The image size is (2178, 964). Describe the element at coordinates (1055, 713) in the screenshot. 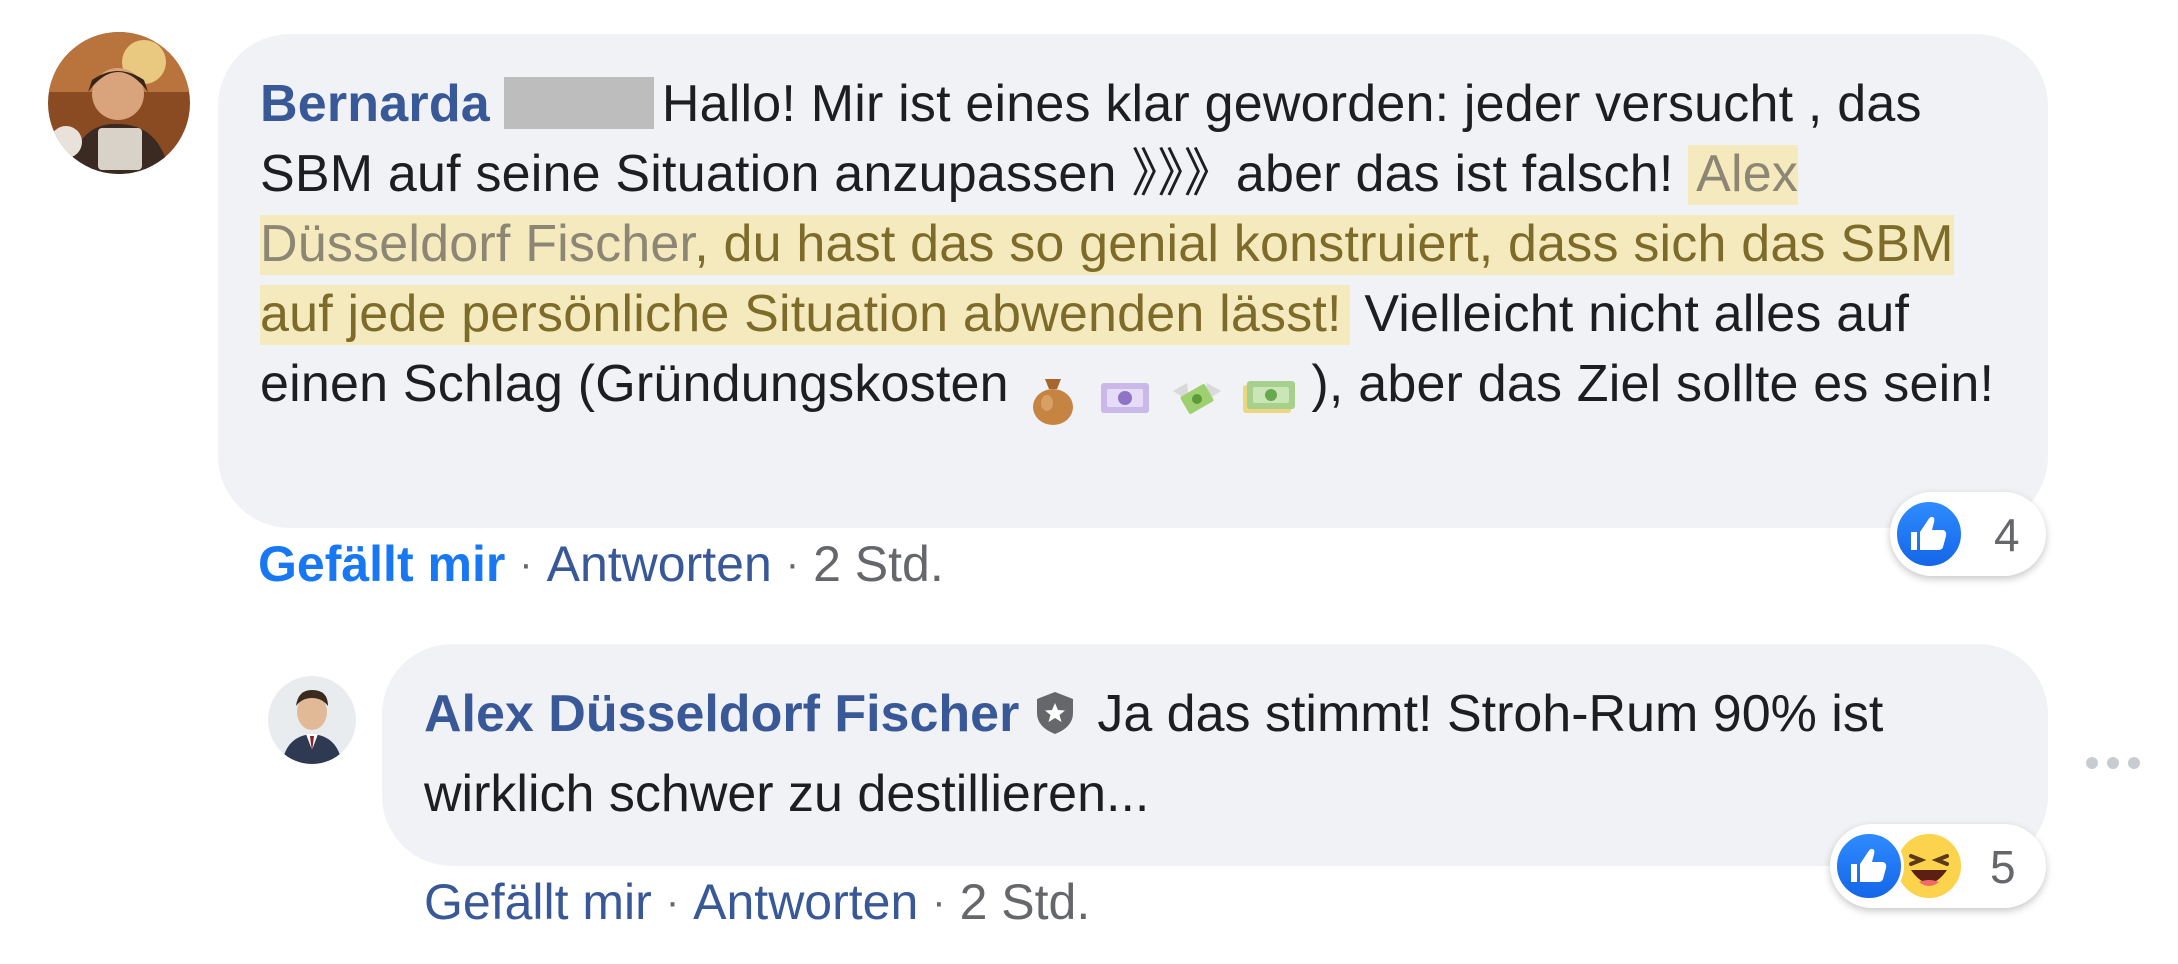

I see `admin-shield-icon` at that location.